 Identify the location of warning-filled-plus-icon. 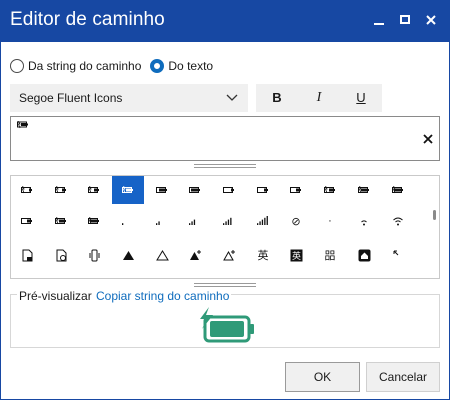
(195, 254).